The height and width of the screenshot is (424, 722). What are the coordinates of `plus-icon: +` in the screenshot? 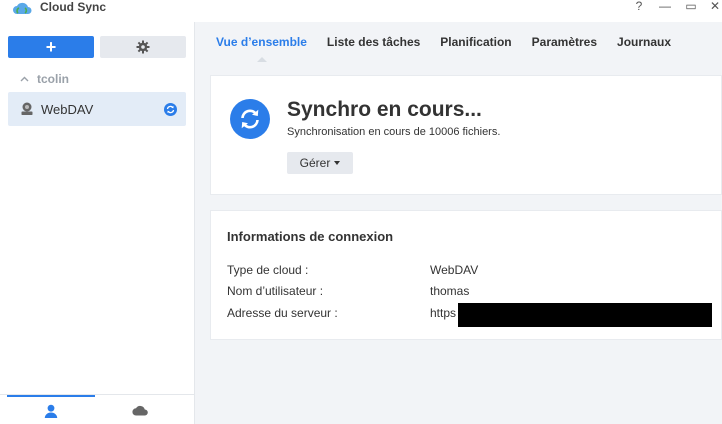 It's located at (51, 47).